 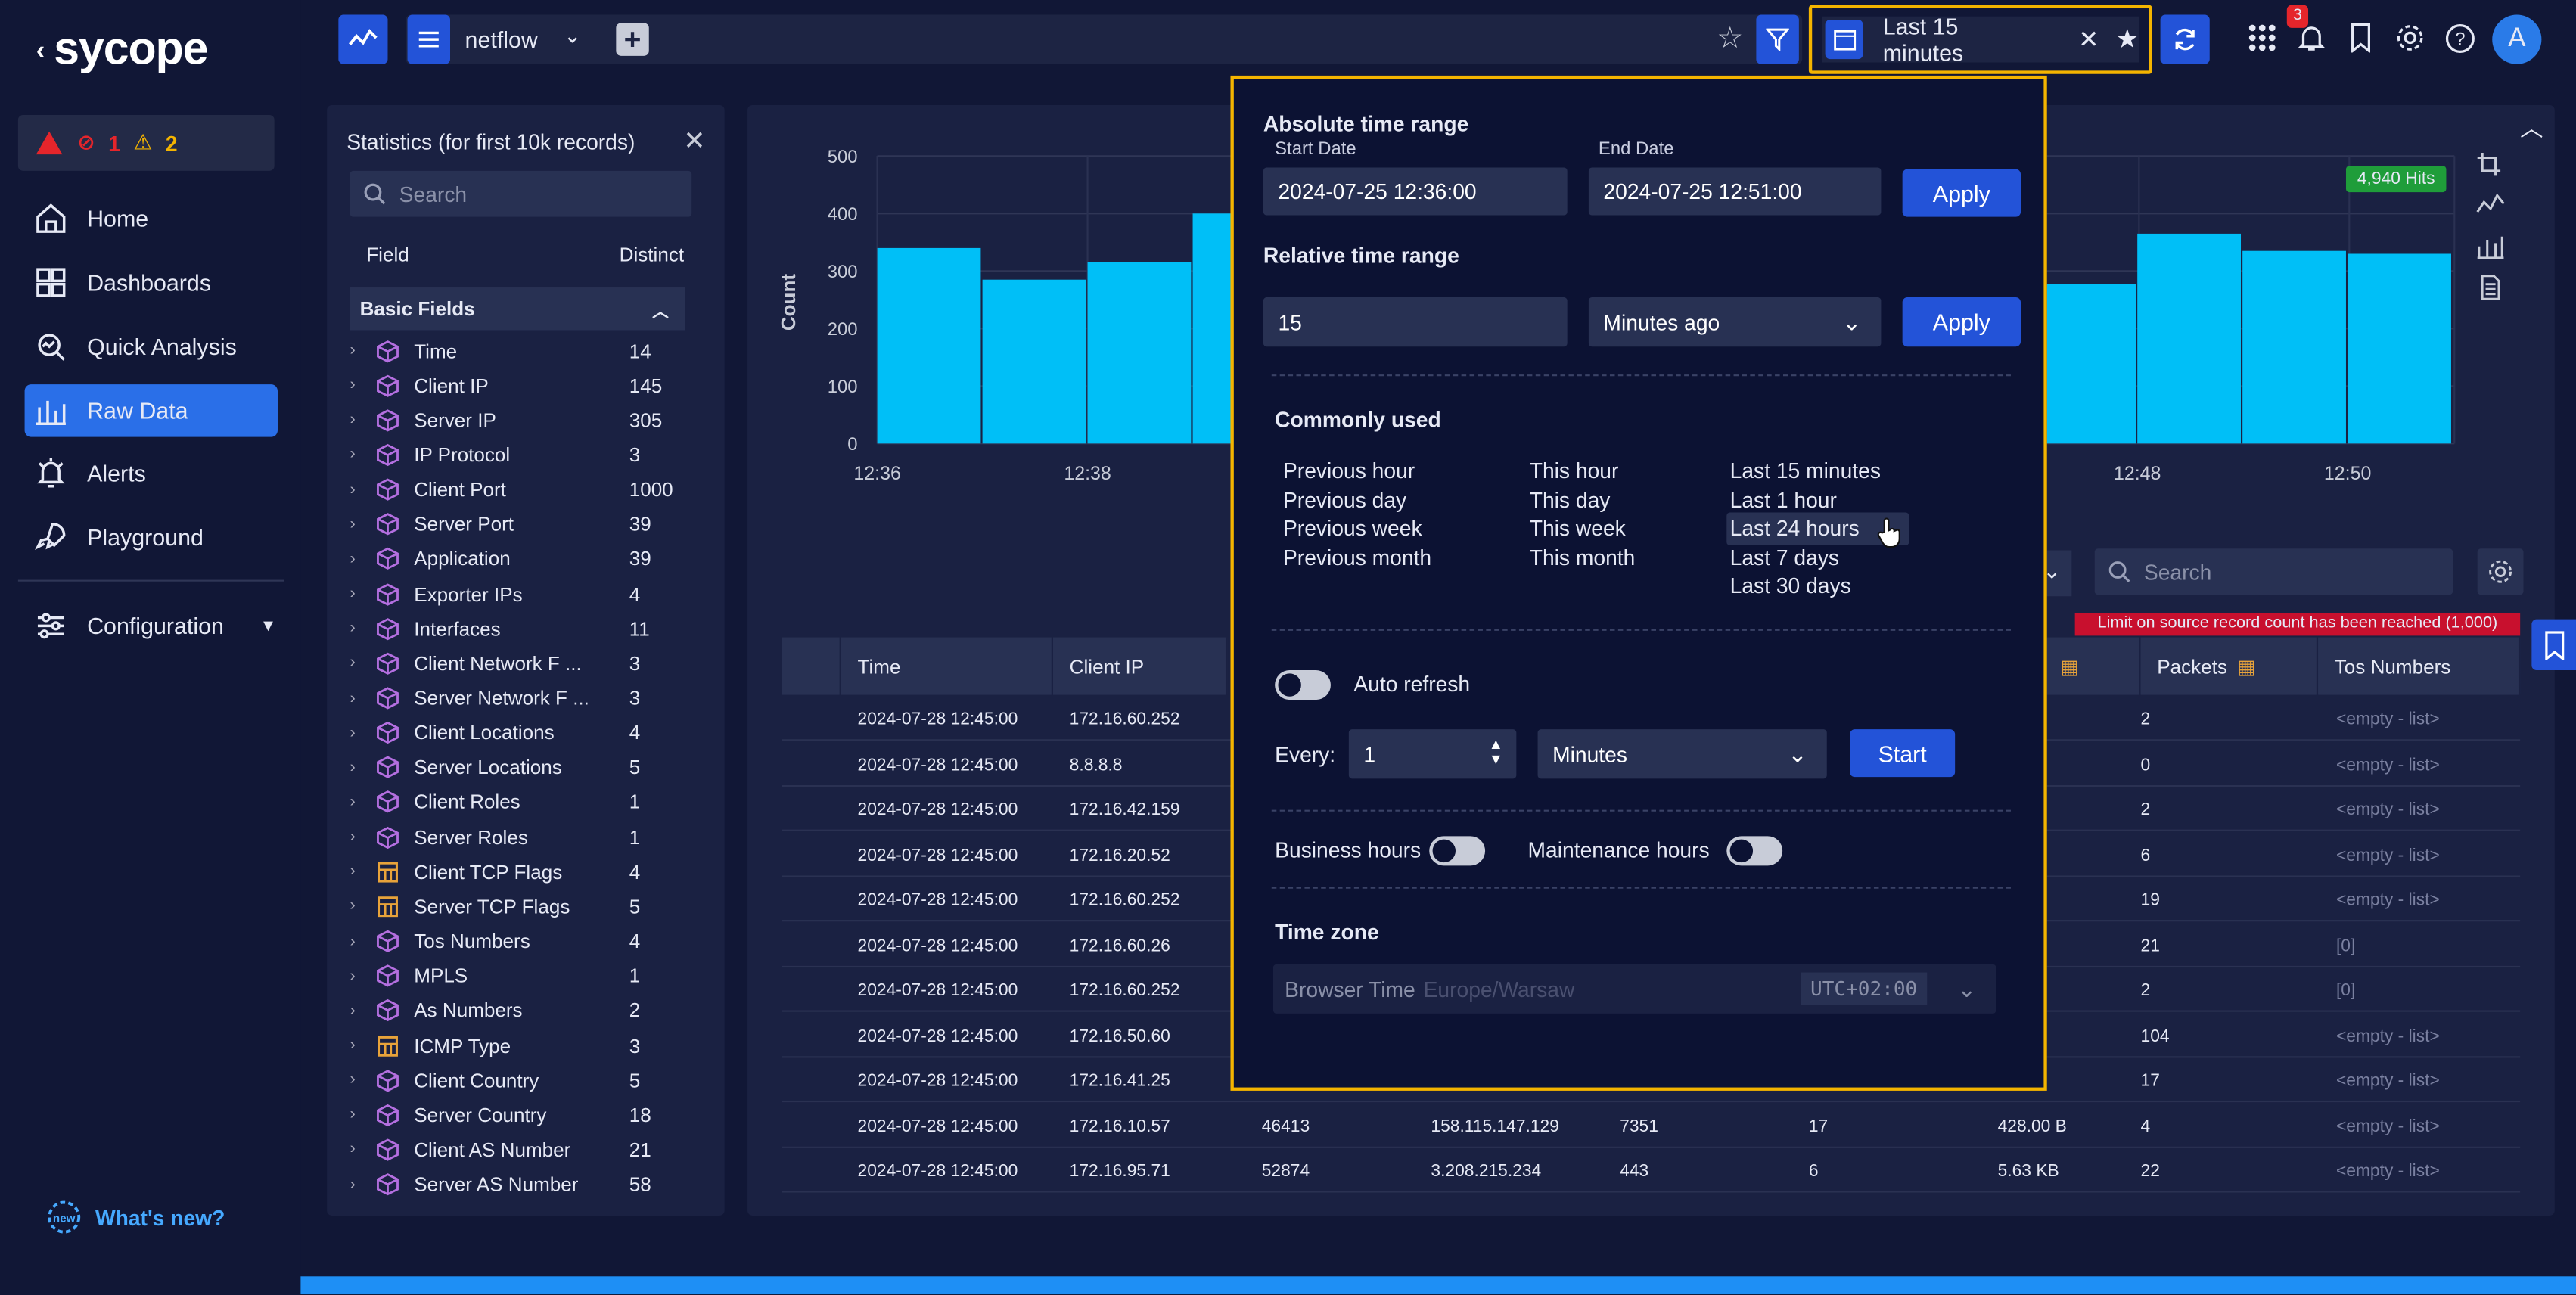 I want to click on activity-button, so click(x=363, y=39).